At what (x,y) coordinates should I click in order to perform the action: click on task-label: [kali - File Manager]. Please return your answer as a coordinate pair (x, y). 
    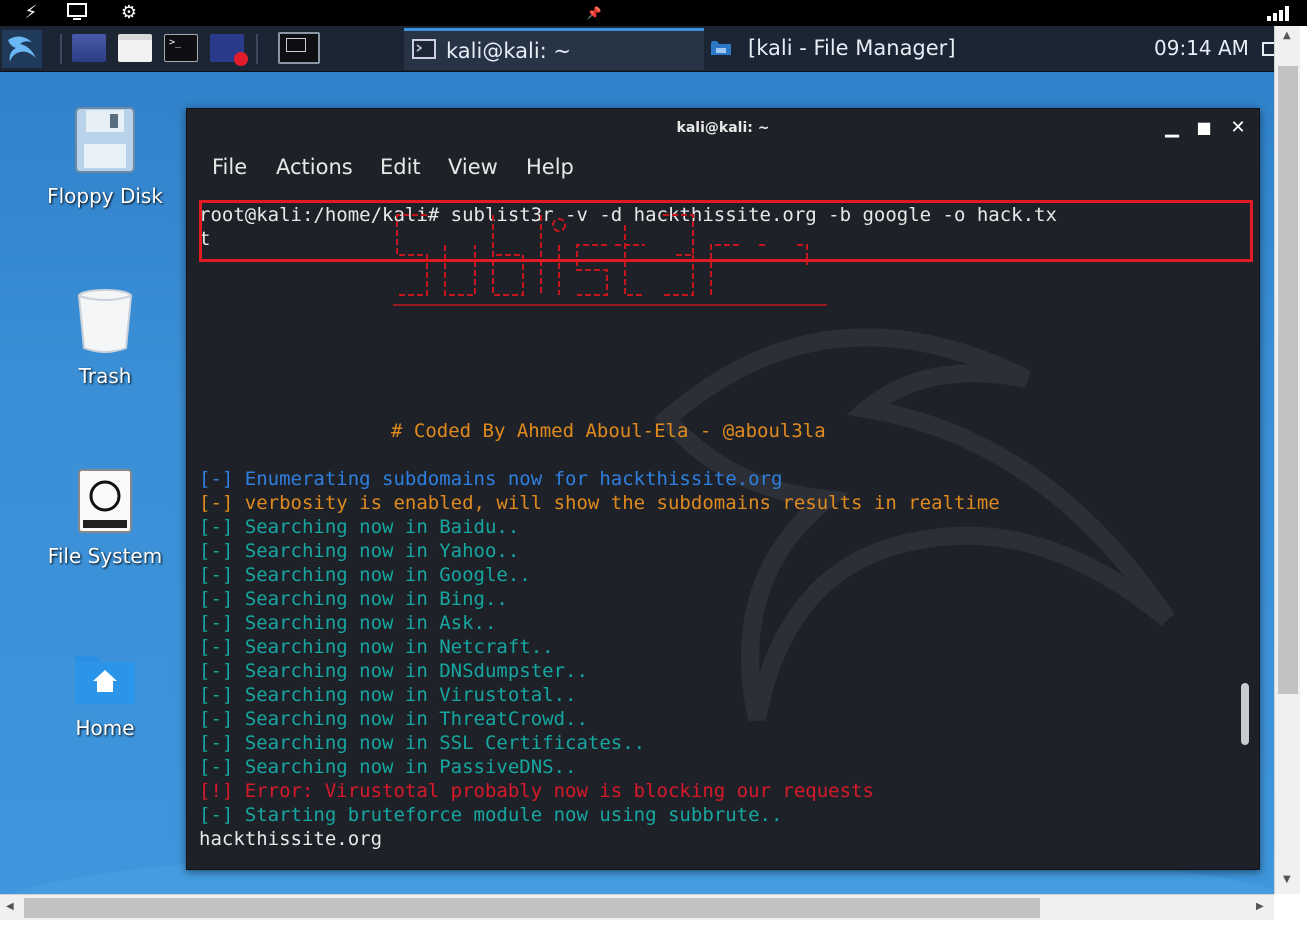
    Looking at the image, I should click on (852, 48).